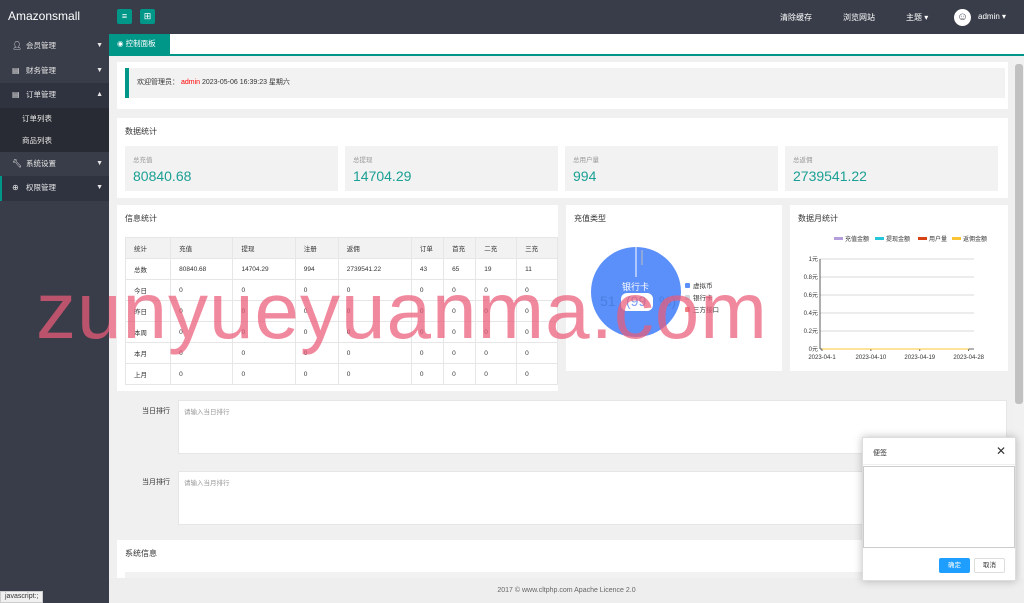 The image size is (1024, 603). Describe the element at coordinates (585, 176) in the screenshot. I see `stat-value: 994` at that location.